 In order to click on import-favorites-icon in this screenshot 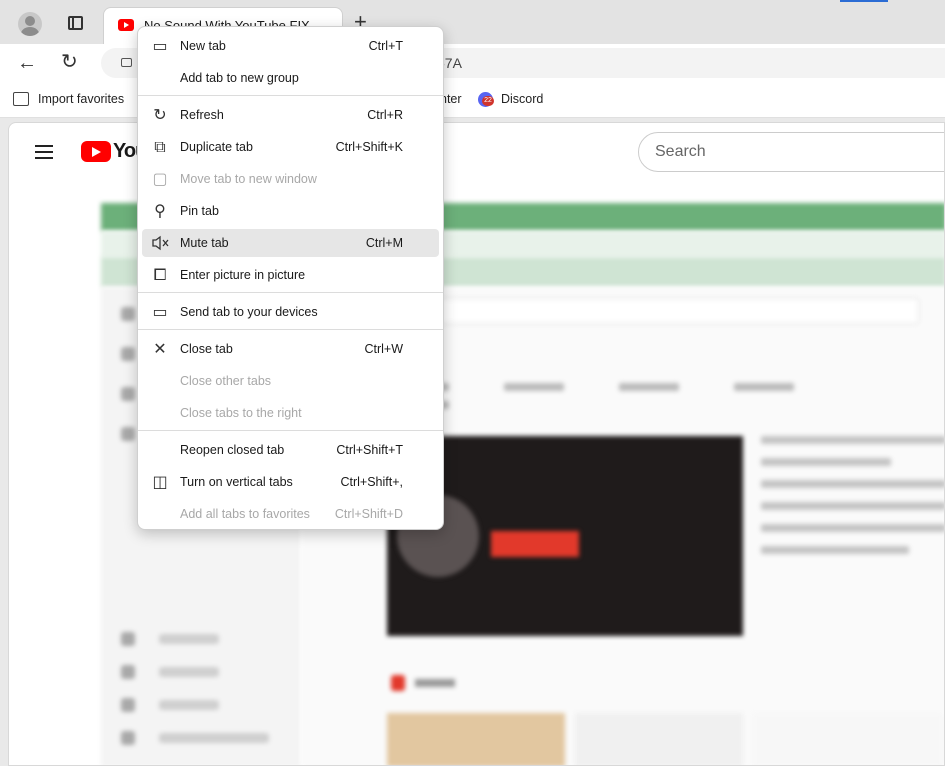, I will do `click(21, 99)`.